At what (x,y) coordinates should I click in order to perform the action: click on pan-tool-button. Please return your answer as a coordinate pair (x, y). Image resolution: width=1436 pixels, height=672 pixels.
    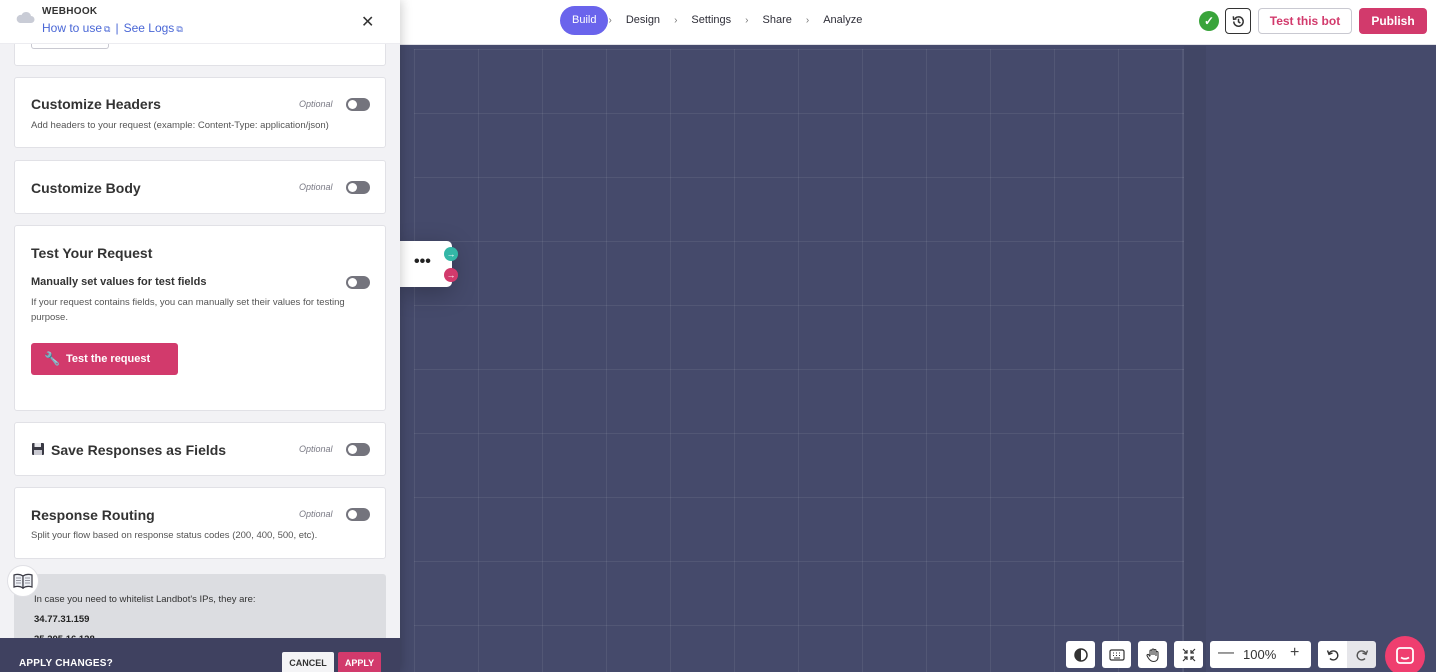
    Looking at the image, I should click on (1152, 654).